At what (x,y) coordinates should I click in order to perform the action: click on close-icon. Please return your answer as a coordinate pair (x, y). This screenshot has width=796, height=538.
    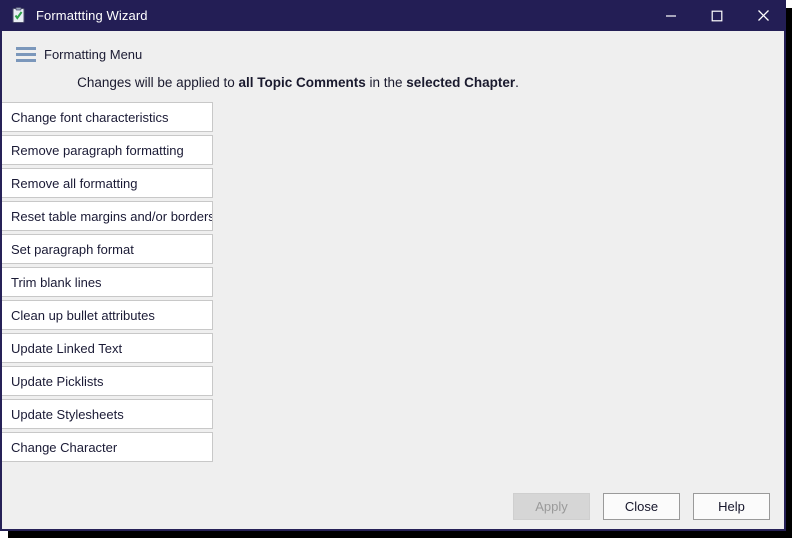
    Looking at the image, I should click on (763, 15).